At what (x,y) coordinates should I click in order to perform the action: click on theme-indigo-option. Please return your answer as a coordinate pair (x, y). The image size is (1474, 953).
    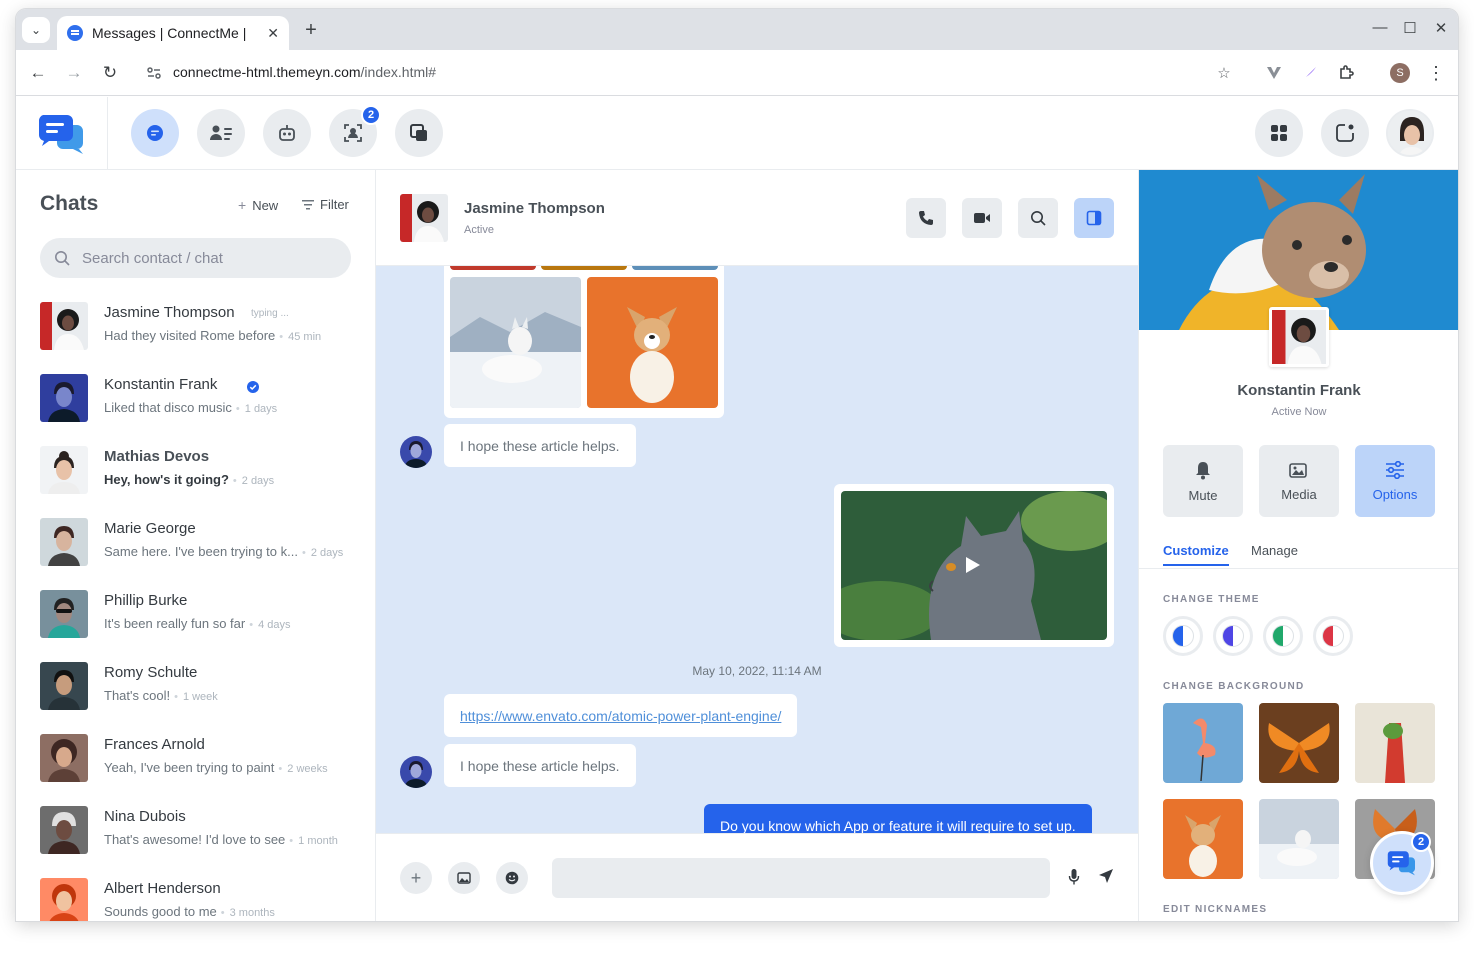
    Looking at the image, I should click on (1233, 636).